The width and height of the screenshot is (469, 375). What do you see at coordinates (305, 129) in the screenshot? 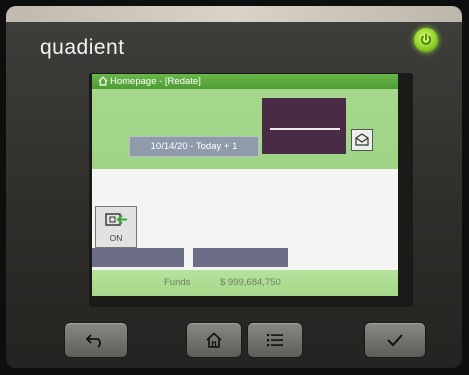
I see `stamp-preview-line` at bounding box center [305, 129].